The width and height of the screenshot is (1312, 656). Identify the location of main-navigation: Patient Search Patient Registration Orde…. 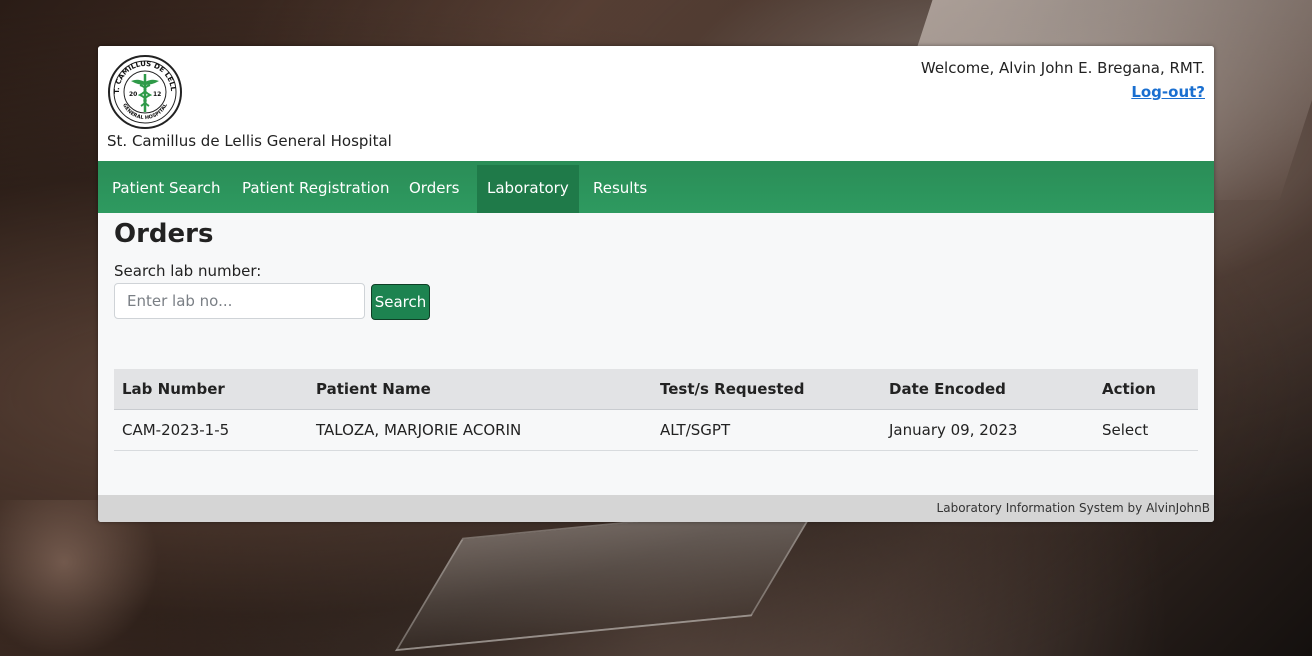
(656, 187).